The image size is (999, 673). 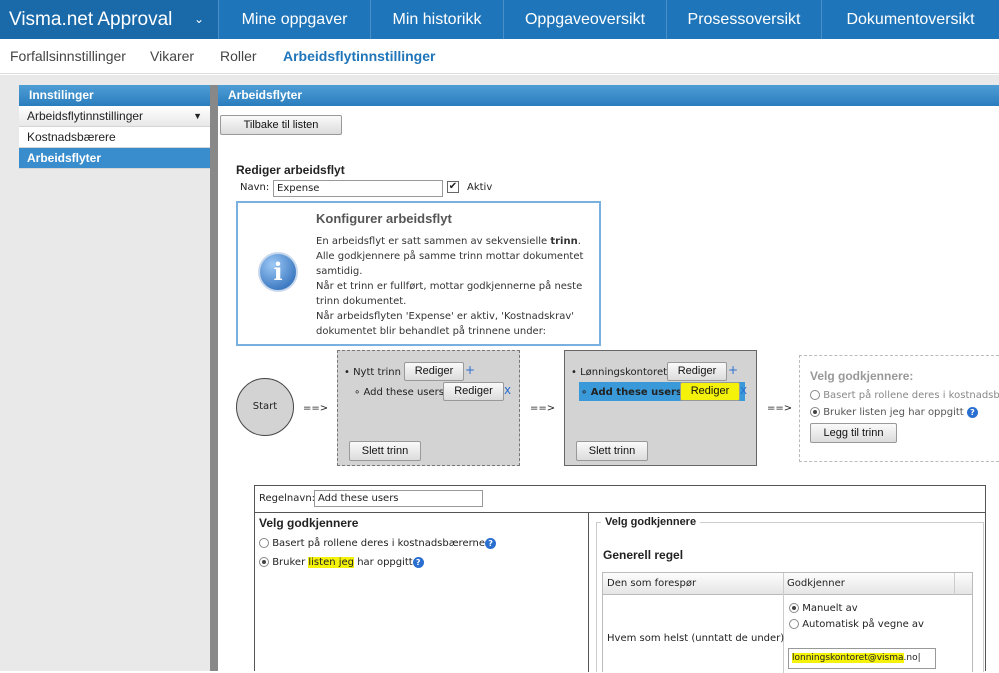 What do you see at coordinates (85, 116) in the screenshot?
I see `sidebar-dropdown-label: Arbeidsflytinnstillinger` at bounding box center [85, 116].